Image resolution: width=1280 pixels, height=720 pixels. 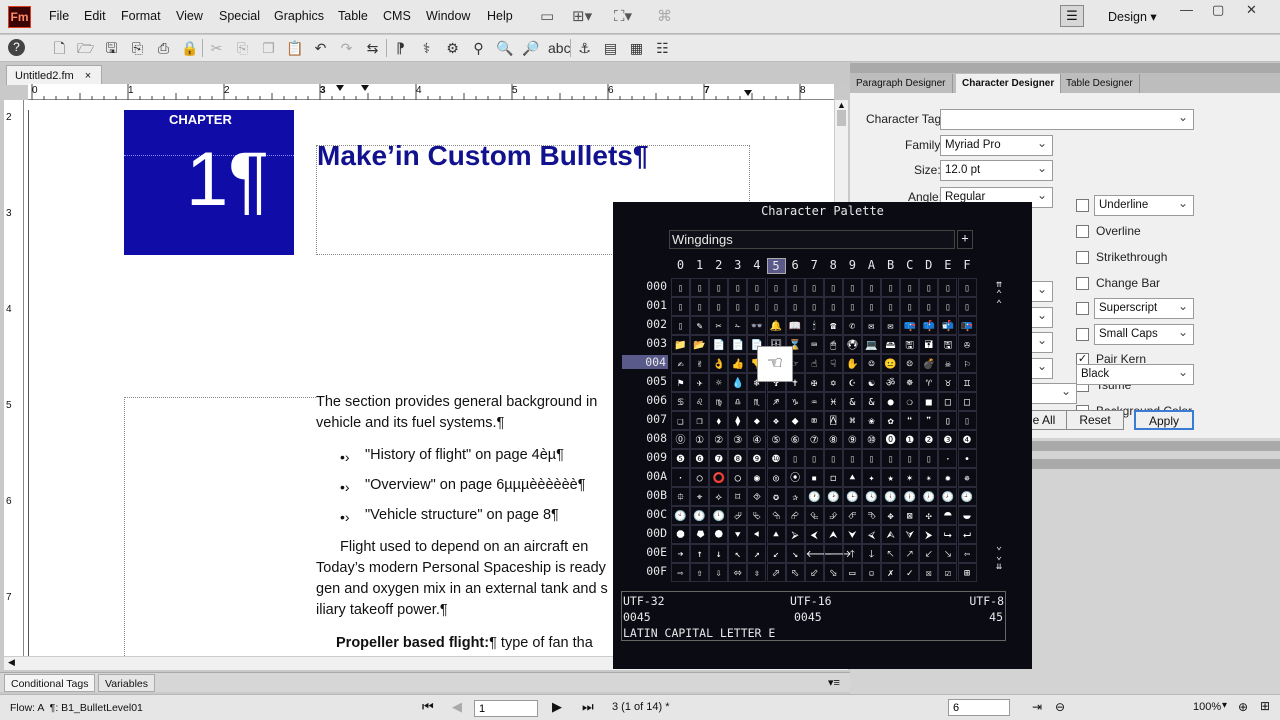 I want to click on menu-graphics: Graphics, so click(x=299, y=16).